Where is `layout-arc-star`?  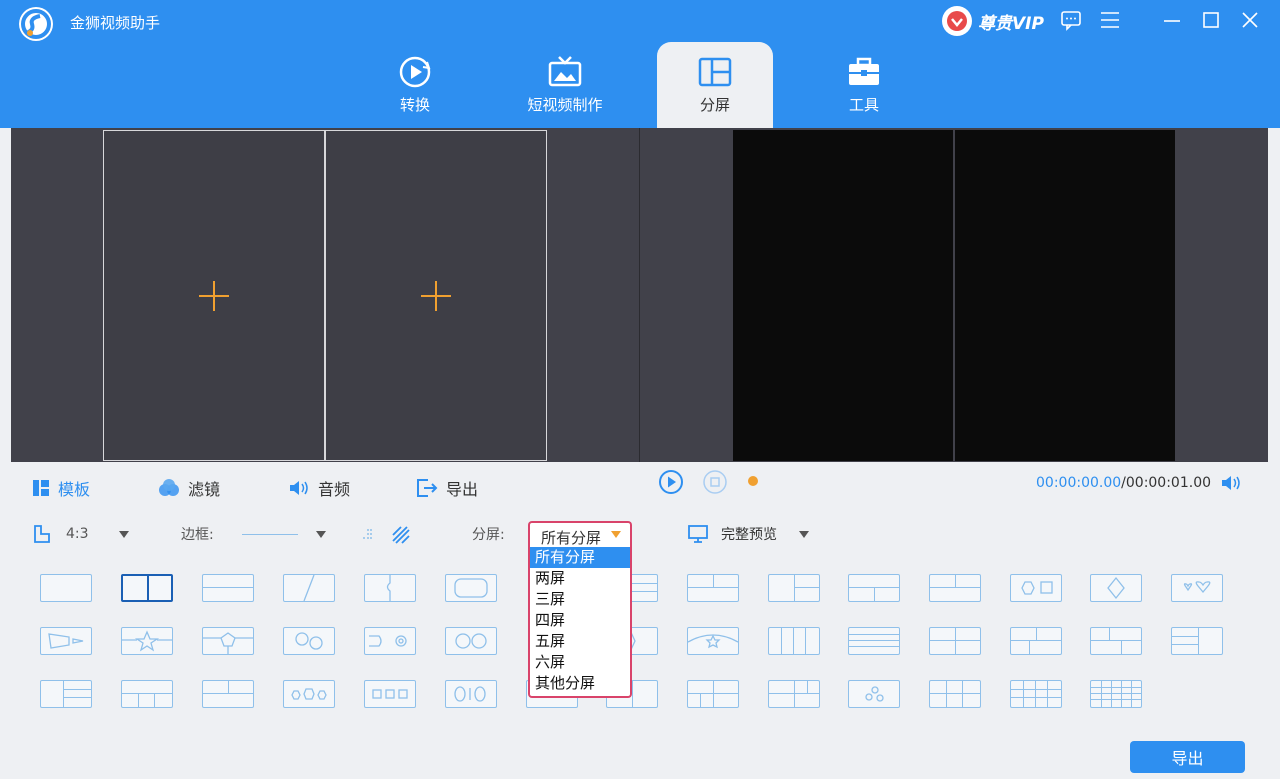
layout-arc-star is located at coordinates (713, 641).